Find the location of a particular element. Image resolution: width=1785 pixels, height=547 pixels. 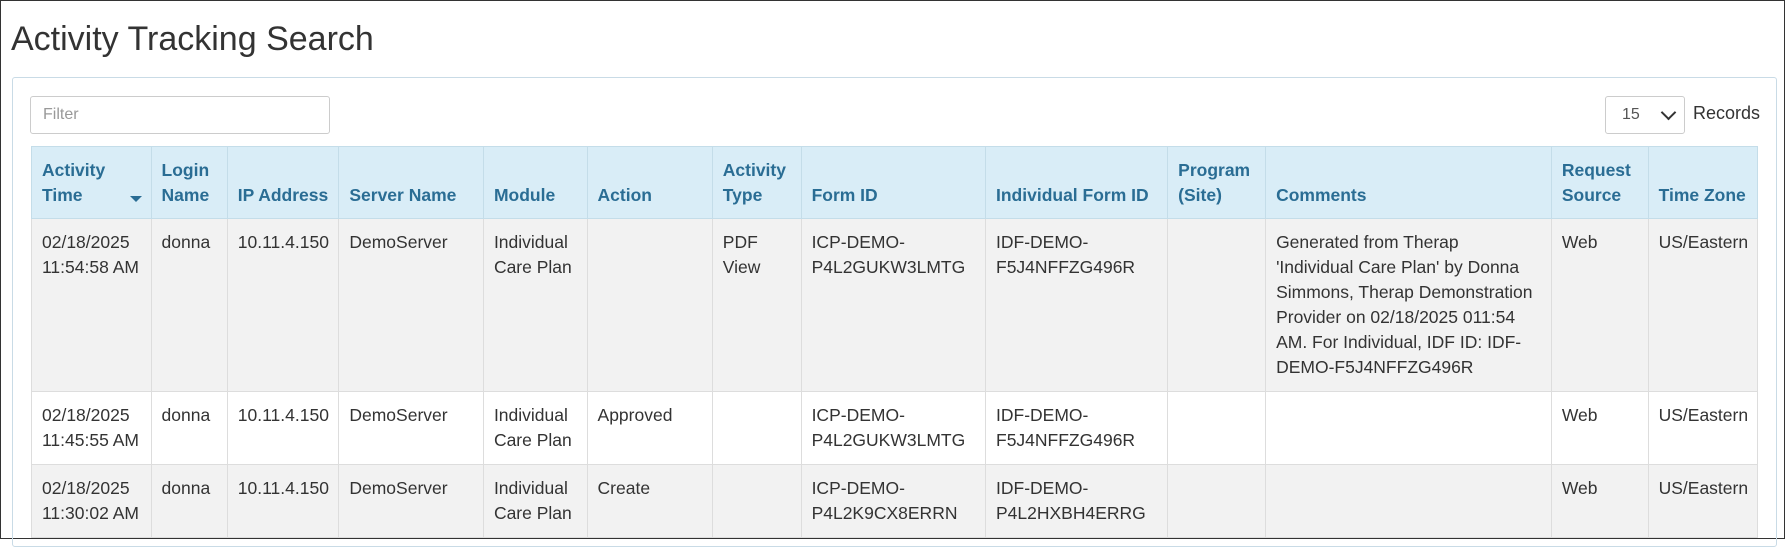

column-header-ip-address: IP Address is located at coordinates (283, 182).